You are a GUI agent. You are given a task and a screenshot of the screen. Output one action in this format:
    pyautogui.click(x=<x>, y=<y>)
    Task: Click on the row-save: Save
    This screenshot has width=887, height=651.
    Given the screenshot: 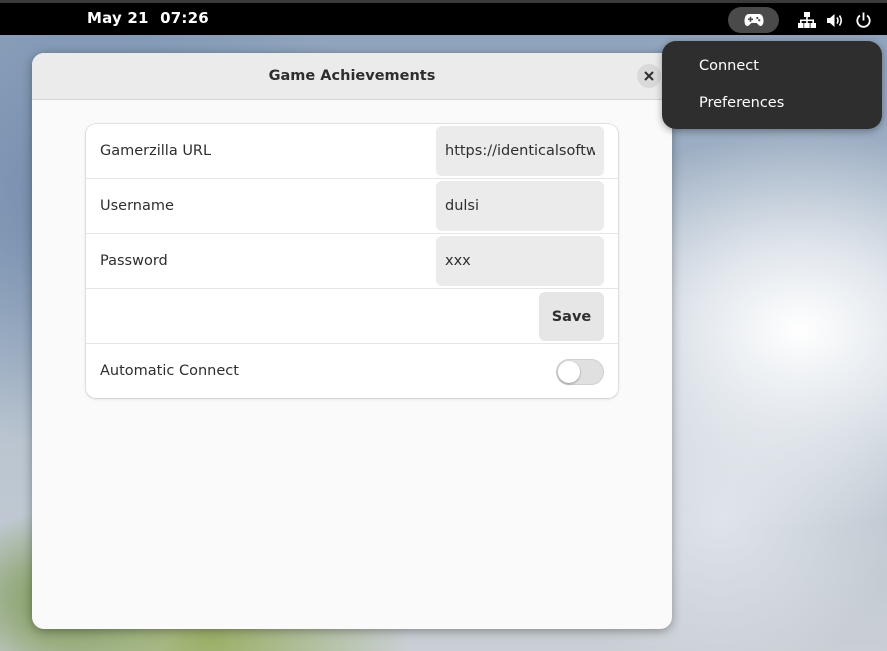 What is the action you would take?
    pyautogui.click(x=352, y=316)
    